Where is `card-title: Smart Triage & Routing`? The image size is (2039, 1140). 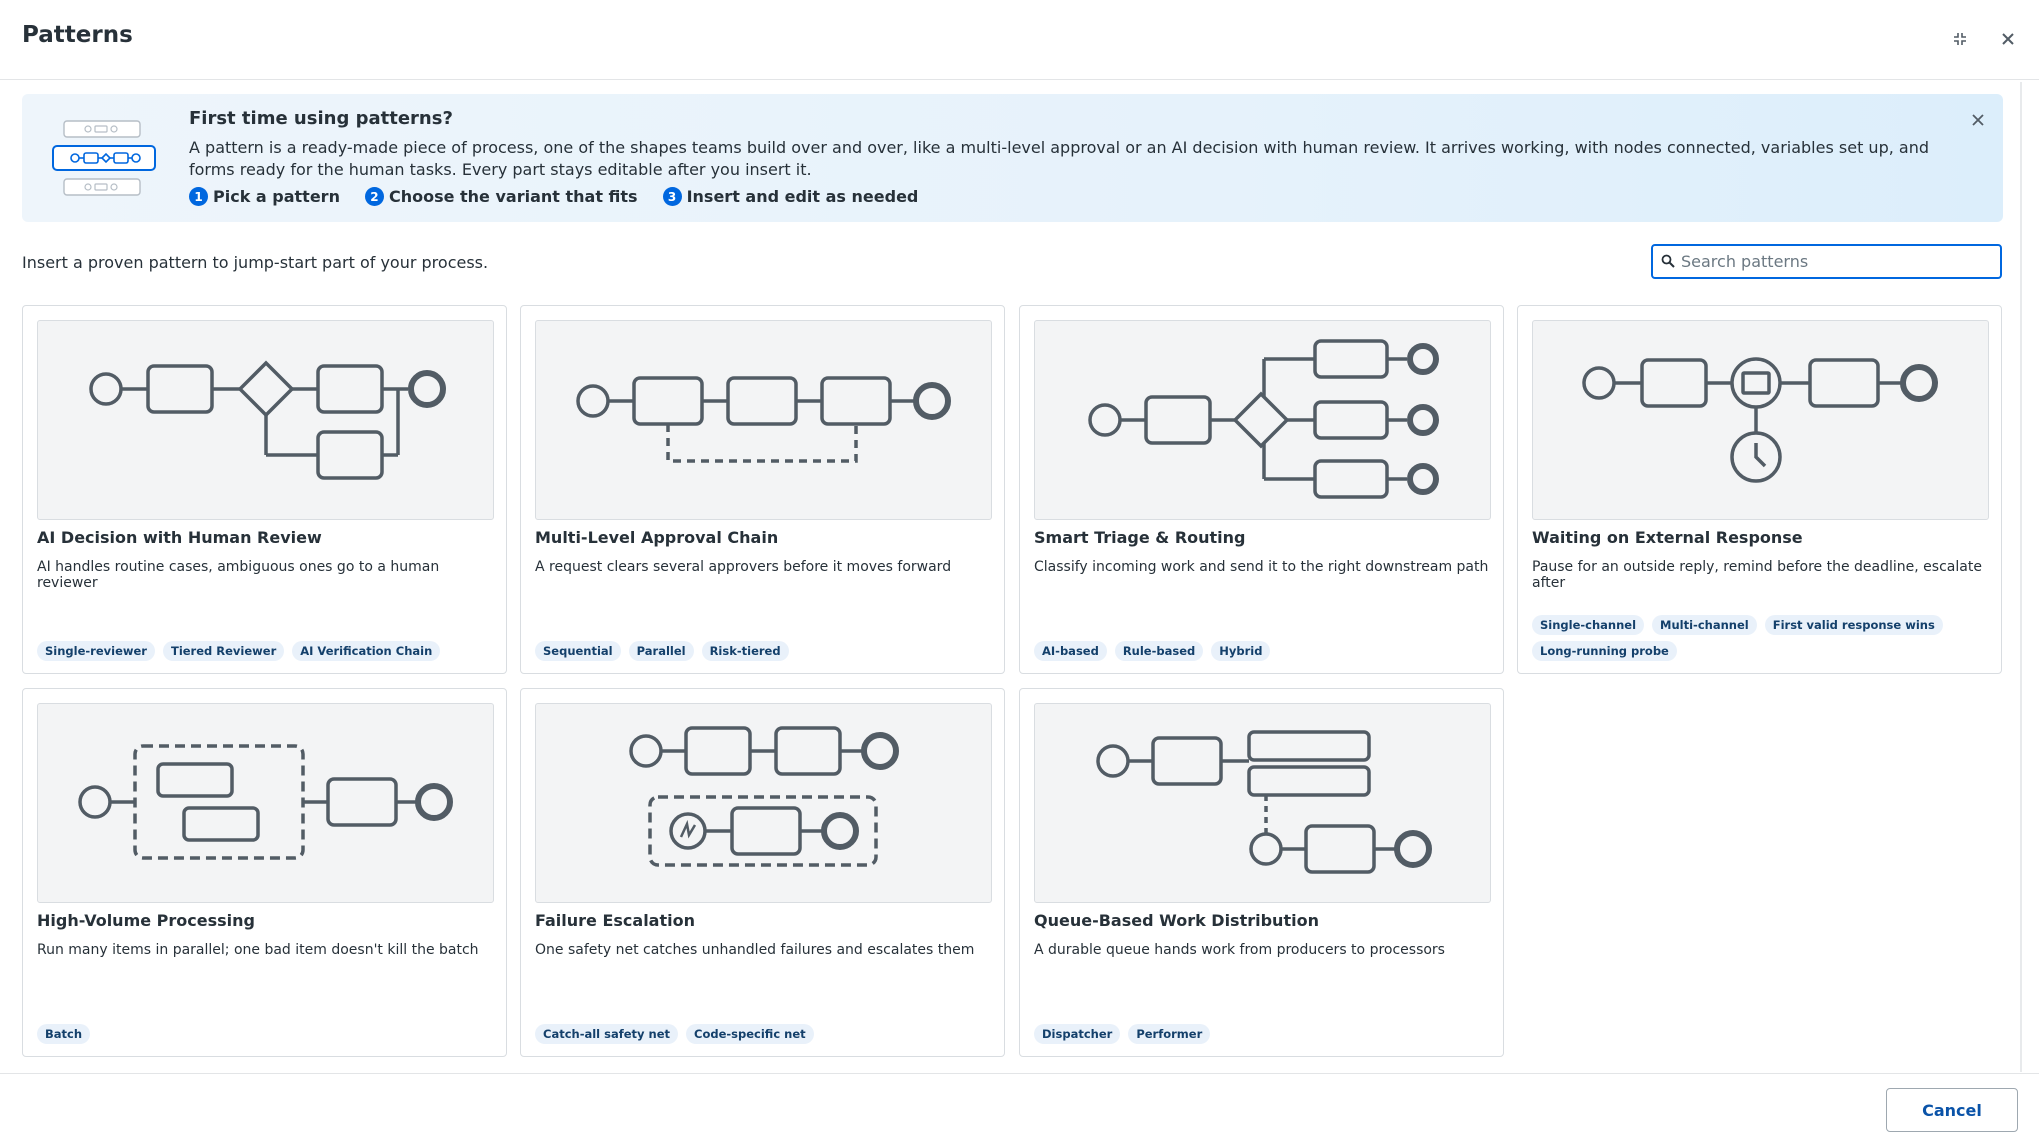
card-title: Smart Triage & Routing is located at coordinates (1140, 537).